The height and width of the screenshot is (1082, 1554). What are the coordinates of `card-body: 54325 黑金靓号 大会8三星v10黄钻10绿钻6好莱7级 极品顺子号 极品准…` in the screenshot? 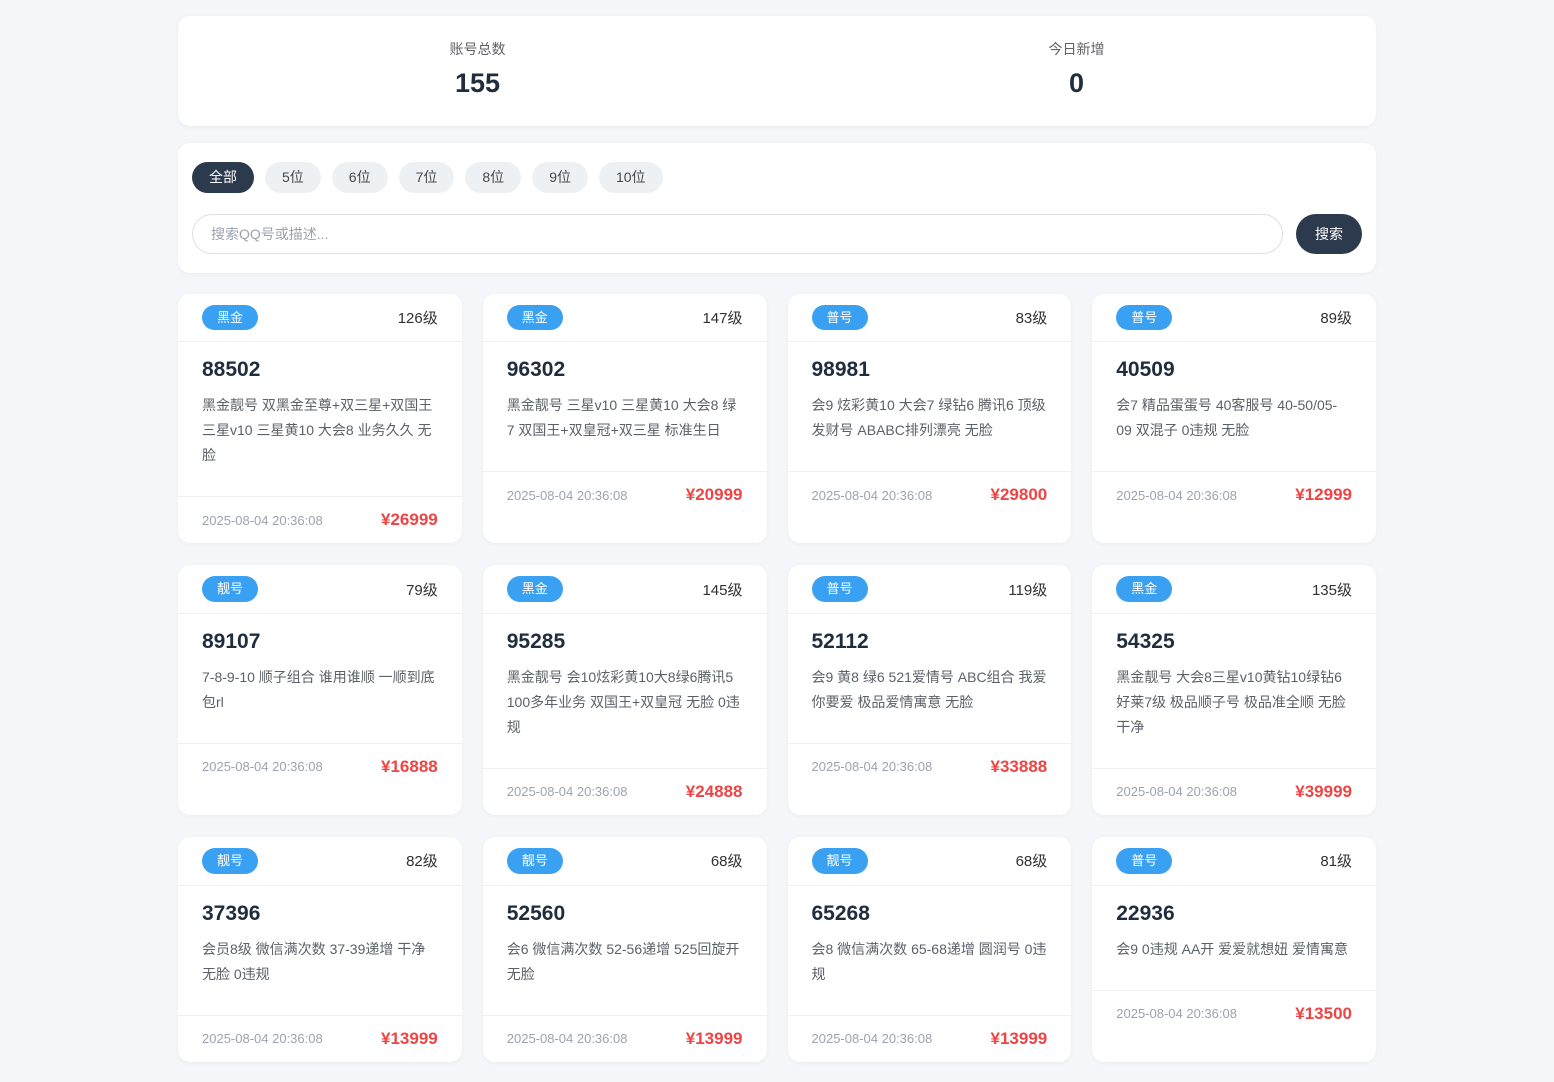 It's located at (1234, 691).